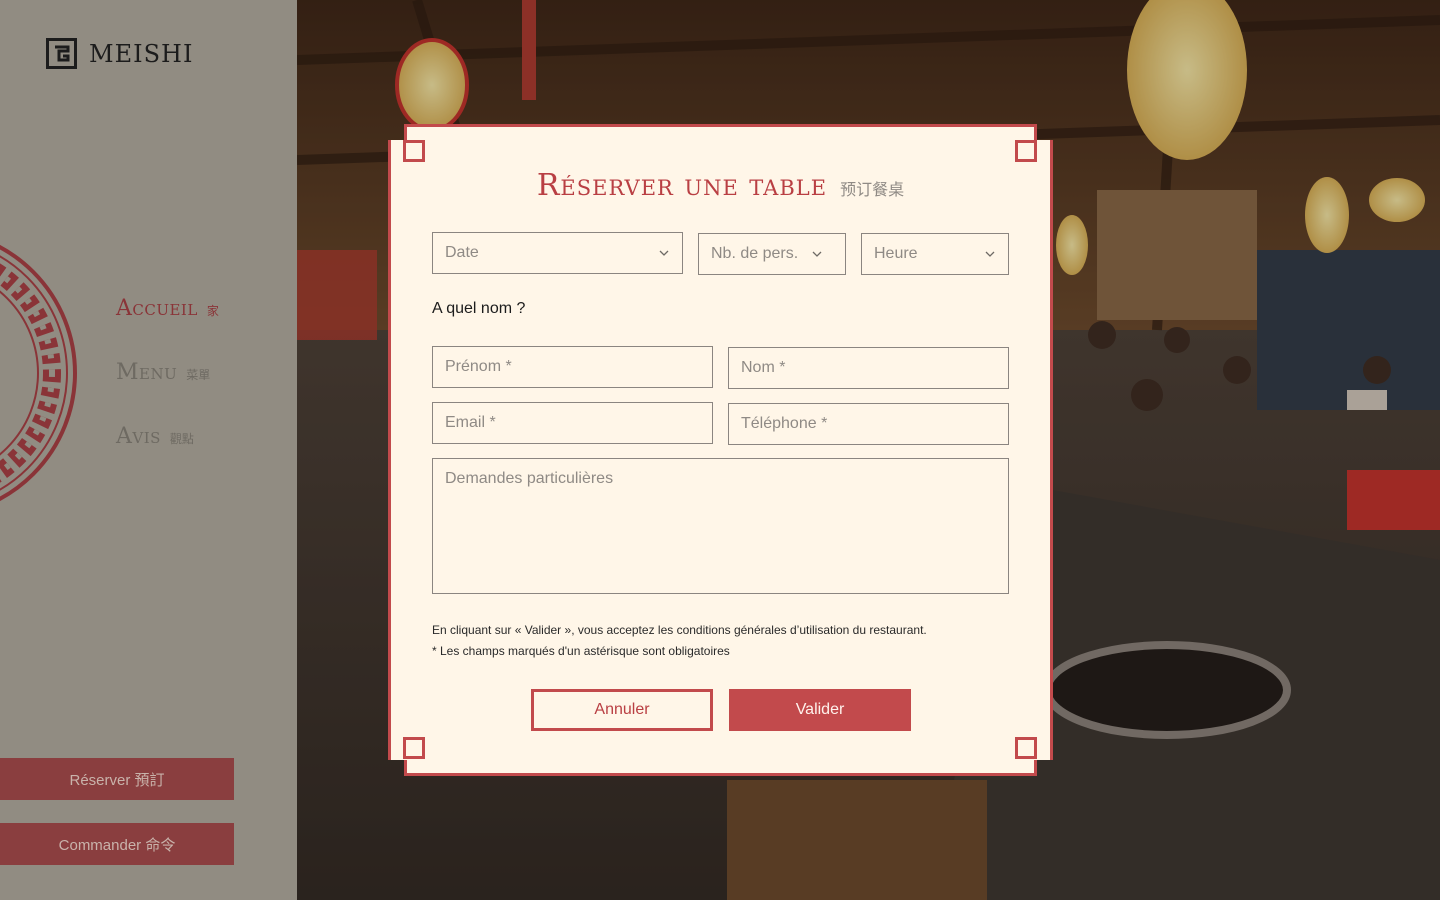  What do you see at coordinates (755, 253) in the screenshot?
I see `guests-select-placeholder: Nb. de pers.` at bounding box center [755, 253].